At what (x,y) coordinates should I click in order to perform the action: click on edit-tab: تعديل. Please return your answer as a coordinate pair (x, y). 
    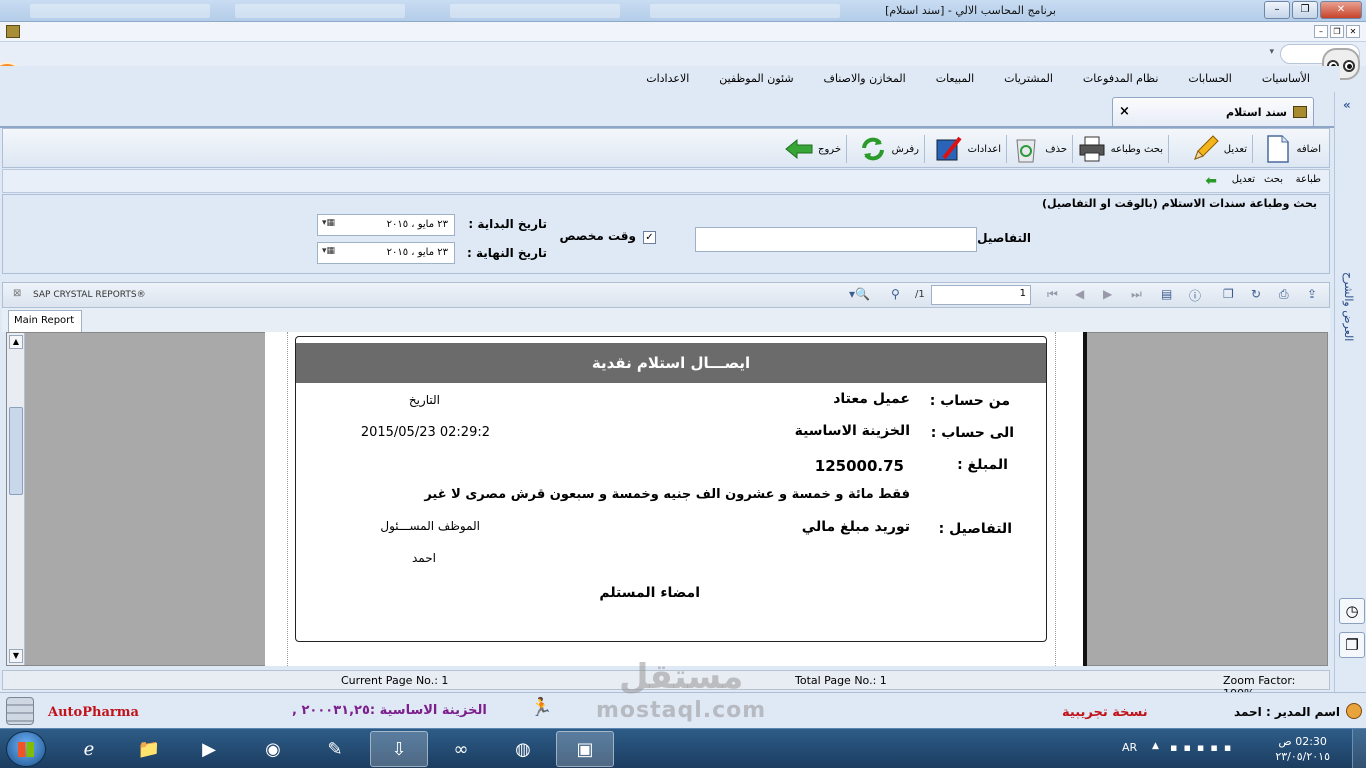
    Looking at the image, I should click on (1243, 179).